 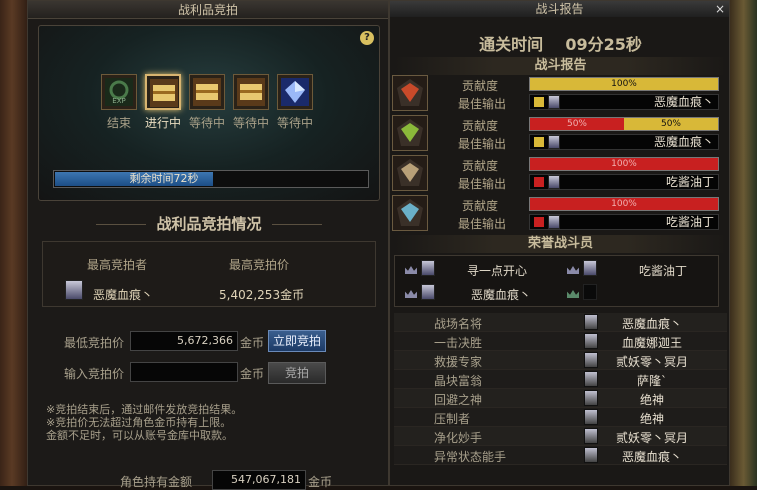 What do you see at coordinates (560, 379) in the screenshot?
I see `title-row: 晶块富翁 萨隆`` at bounding box center [560, 379].